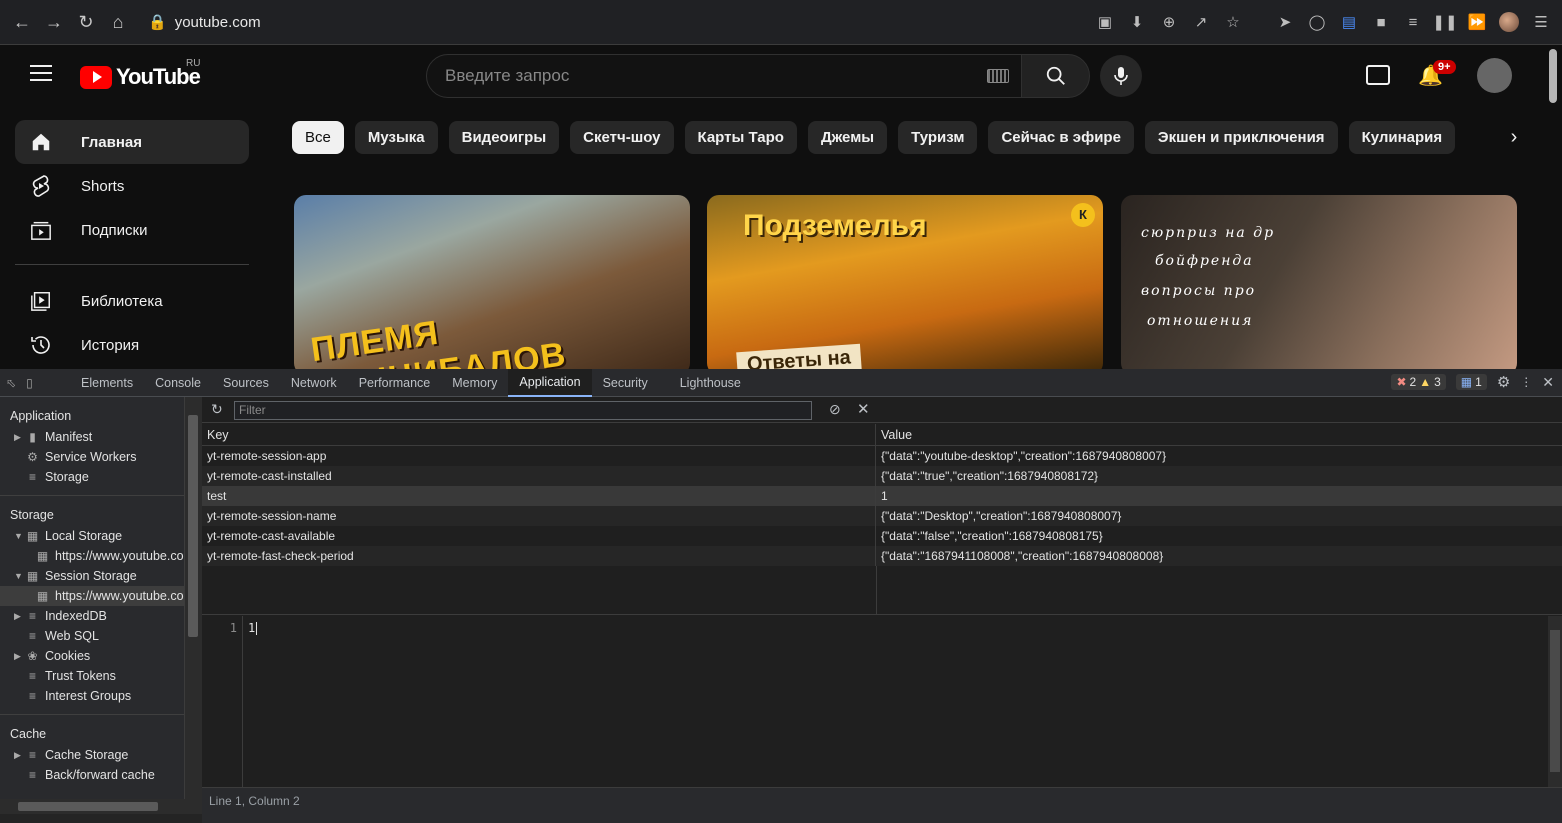 This screenshot has width=1562, height=823. I want to click on tree-item-local-storage: ▼ ▦ Local Storage, so click(92, 536).